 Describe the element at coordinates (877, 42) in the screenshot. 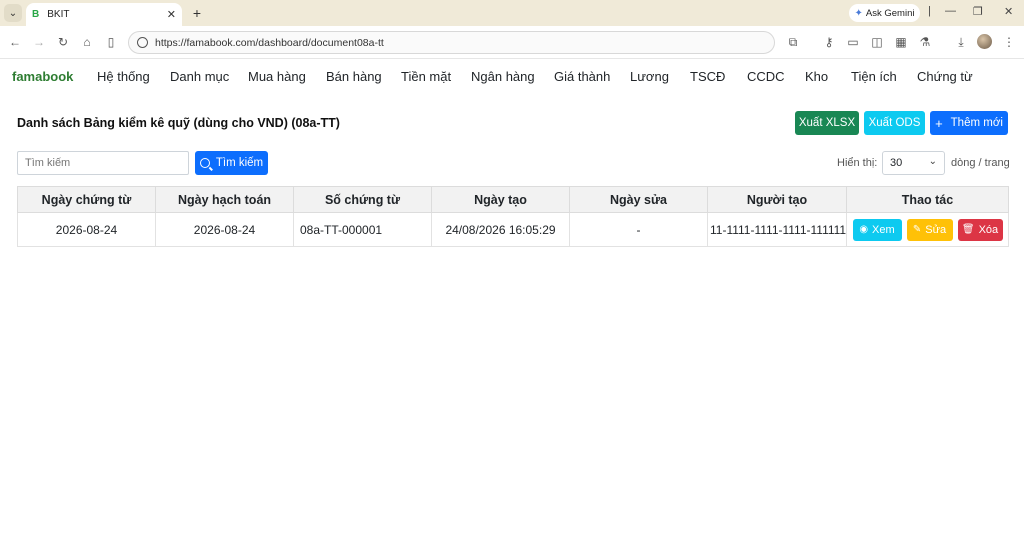

I see `sidebar-icon: ◫` at that location.